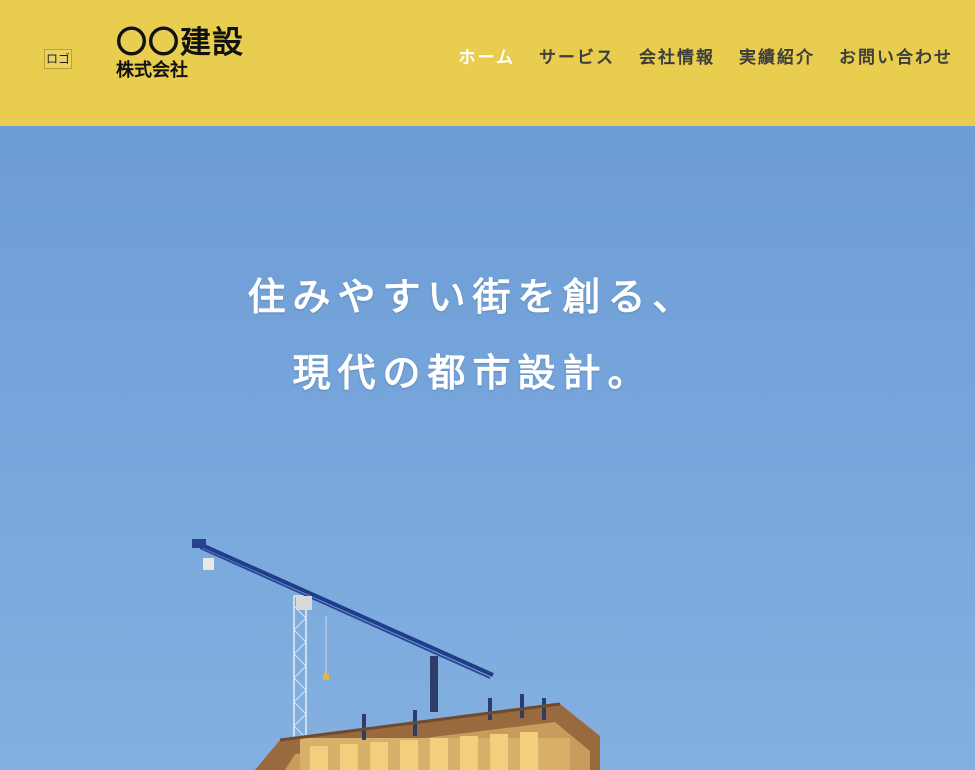 The width and height of the screenshot is (975, 770). What do you see at coordinates (58, 59) in the screenshot?
I see `logo-placeholder: ロゴ` at bounding box center [58, 59].